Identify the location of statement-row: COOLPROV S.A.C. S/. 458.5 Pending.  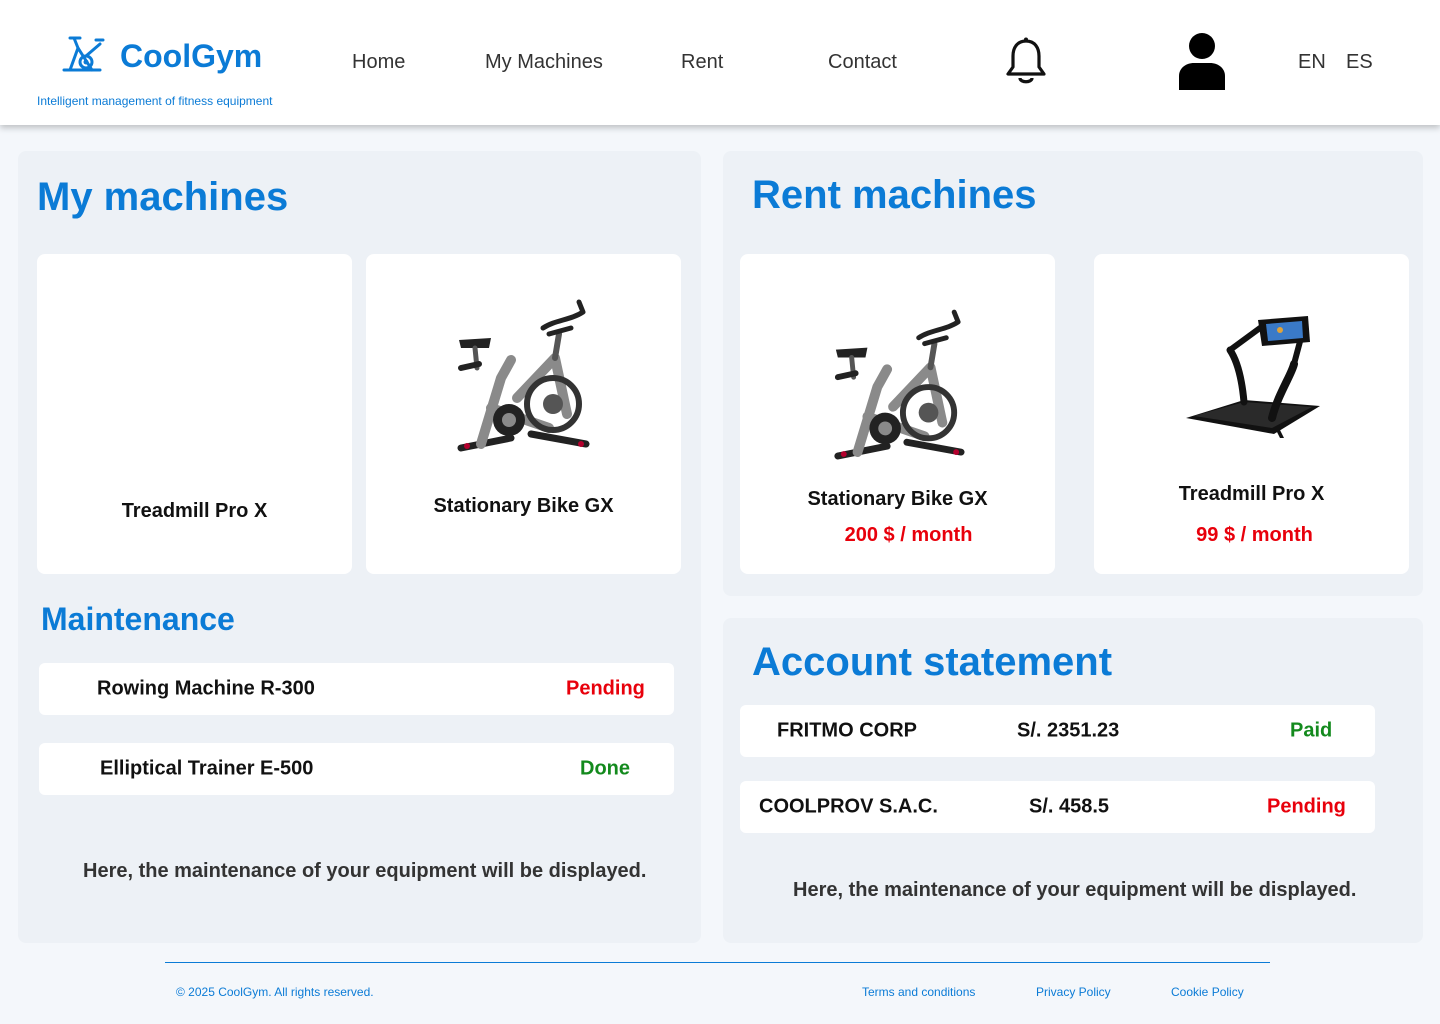
(1057, 807).